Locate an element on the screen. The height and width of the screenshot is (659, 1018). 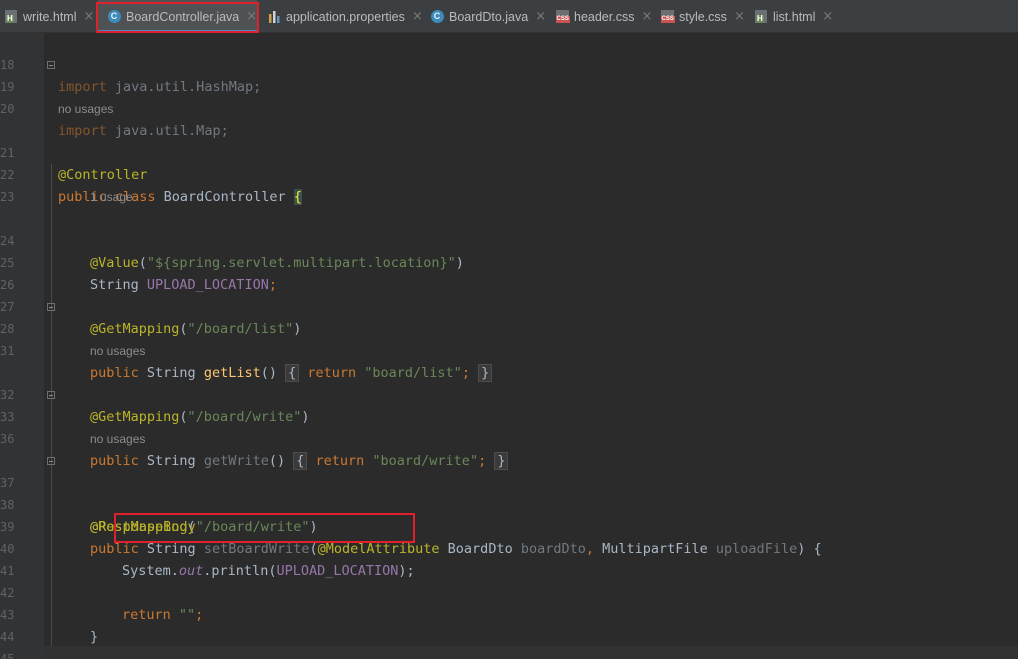
code-line: 38 @ResponseBody is located at coordinates (98, 516).